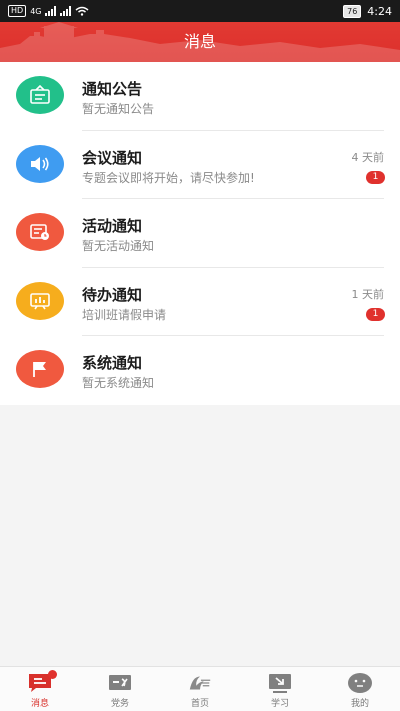  What do you see at coordinates (200, 165) in the screenshot?
I see `message-item-meeting: 会议通知 专题会议即将开始，请尽快参加! 4 天前 1` at bounding box center [200, 165].